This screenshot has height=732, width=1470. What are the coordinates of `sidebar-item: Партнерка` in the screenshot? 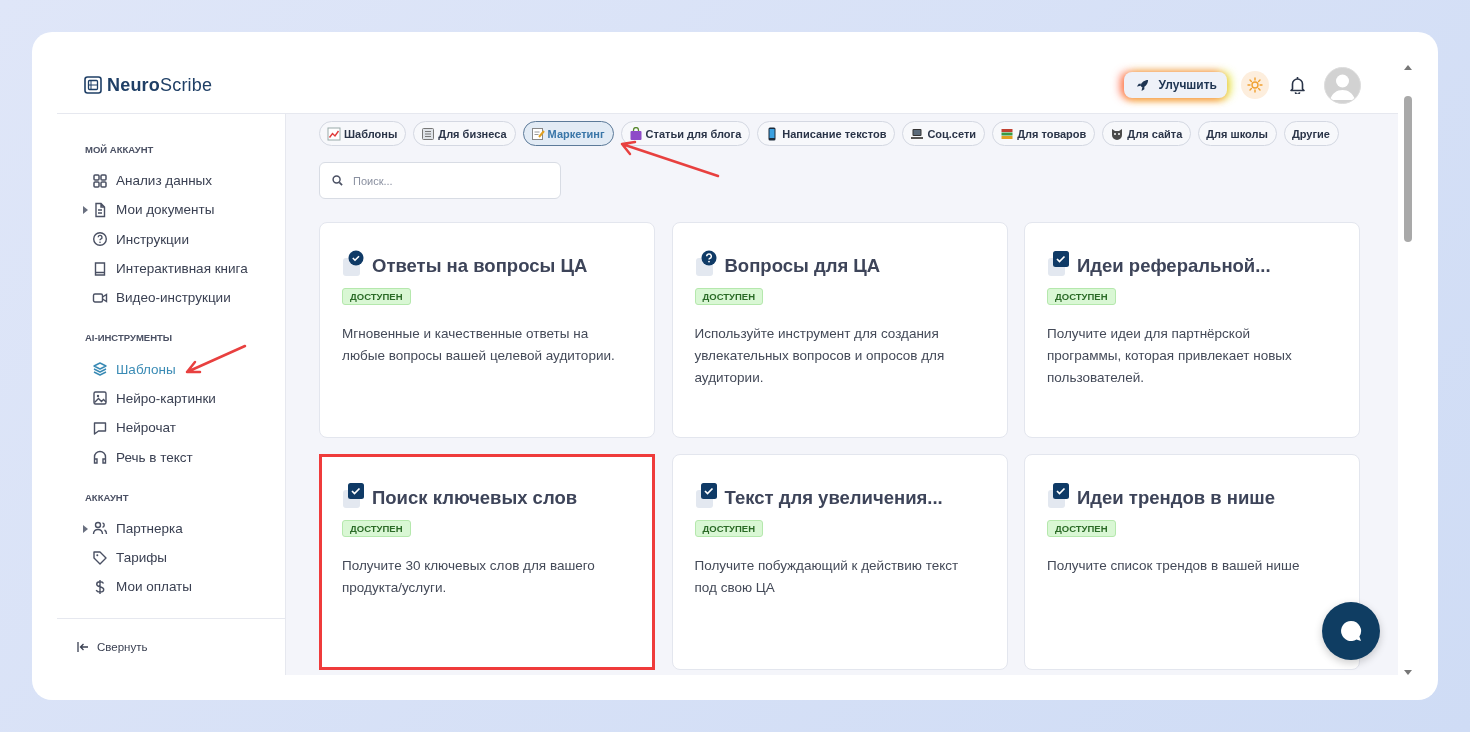 It's located at (137, 528).